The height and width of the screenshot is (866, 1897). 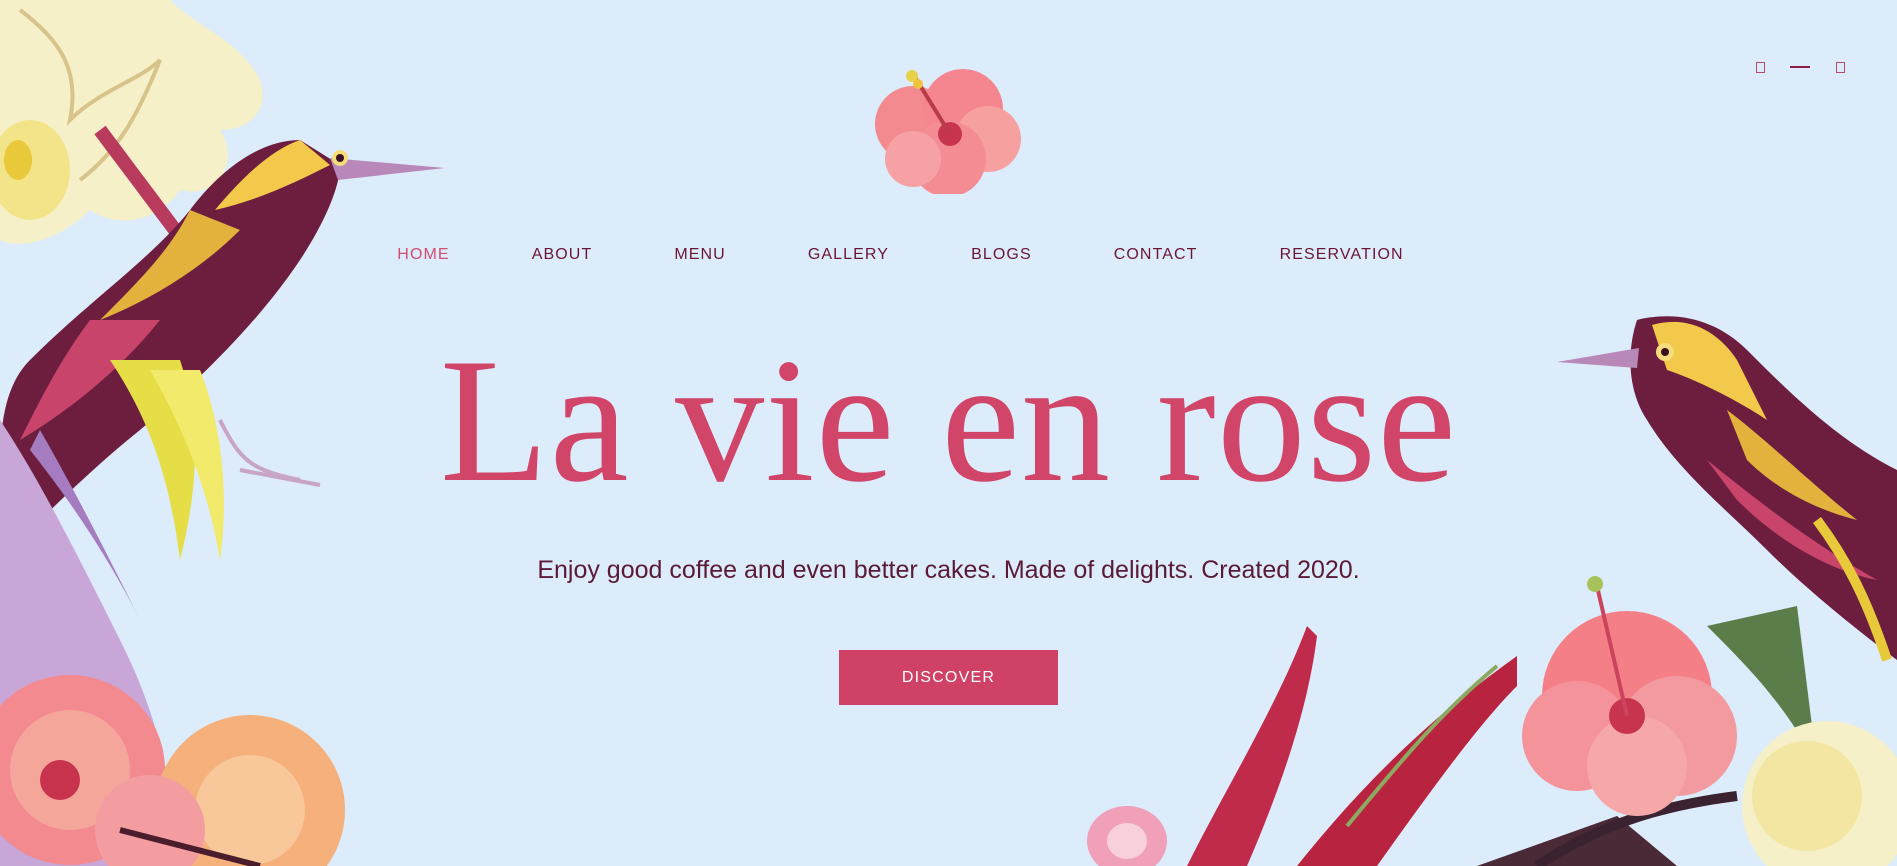 What do you see at coordinates (1297, 746) in the screenshot?
I see `tropical-leaves-illustration` at bounding box center [1297, 746].